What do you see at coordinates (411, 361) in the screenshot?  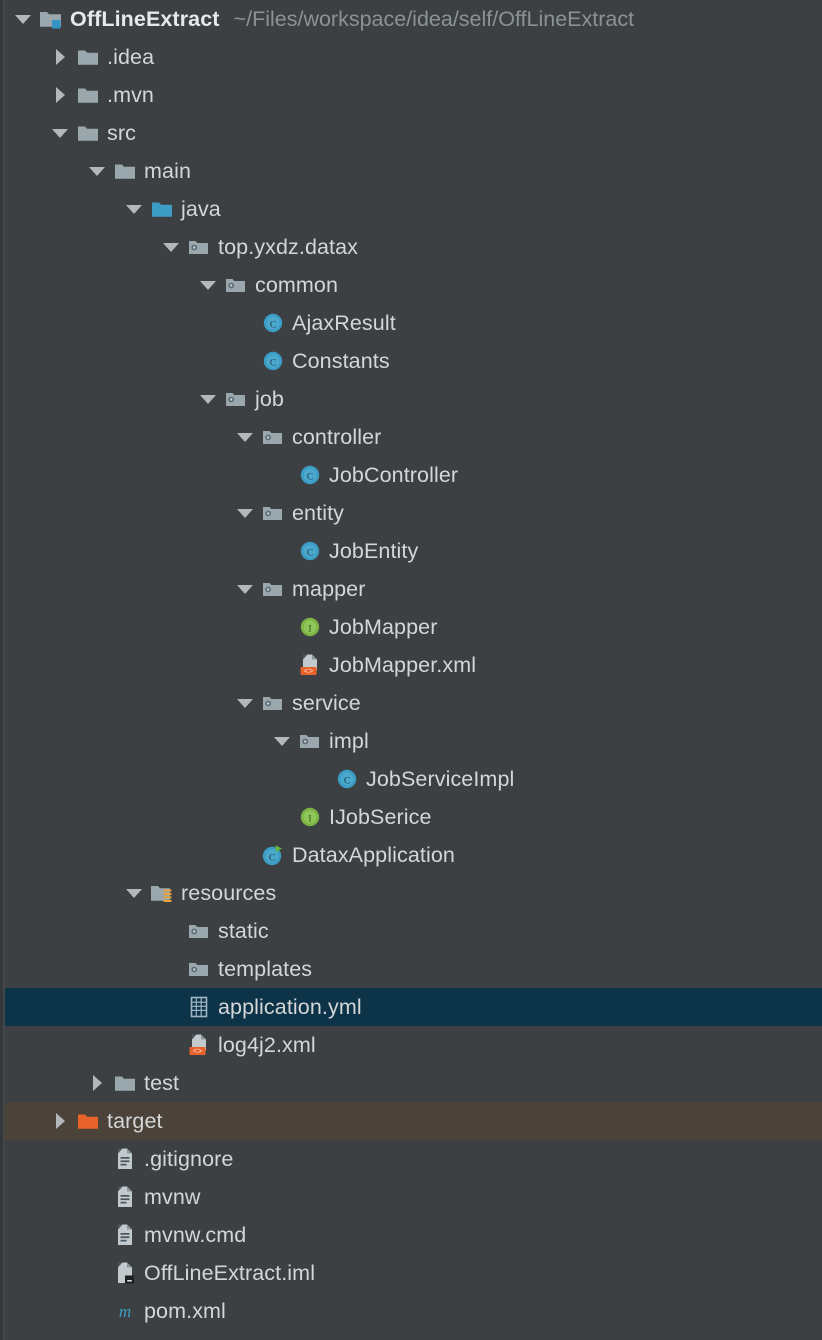 I see `tree-row-constants: C Constants` at bounding box center [411, 361].